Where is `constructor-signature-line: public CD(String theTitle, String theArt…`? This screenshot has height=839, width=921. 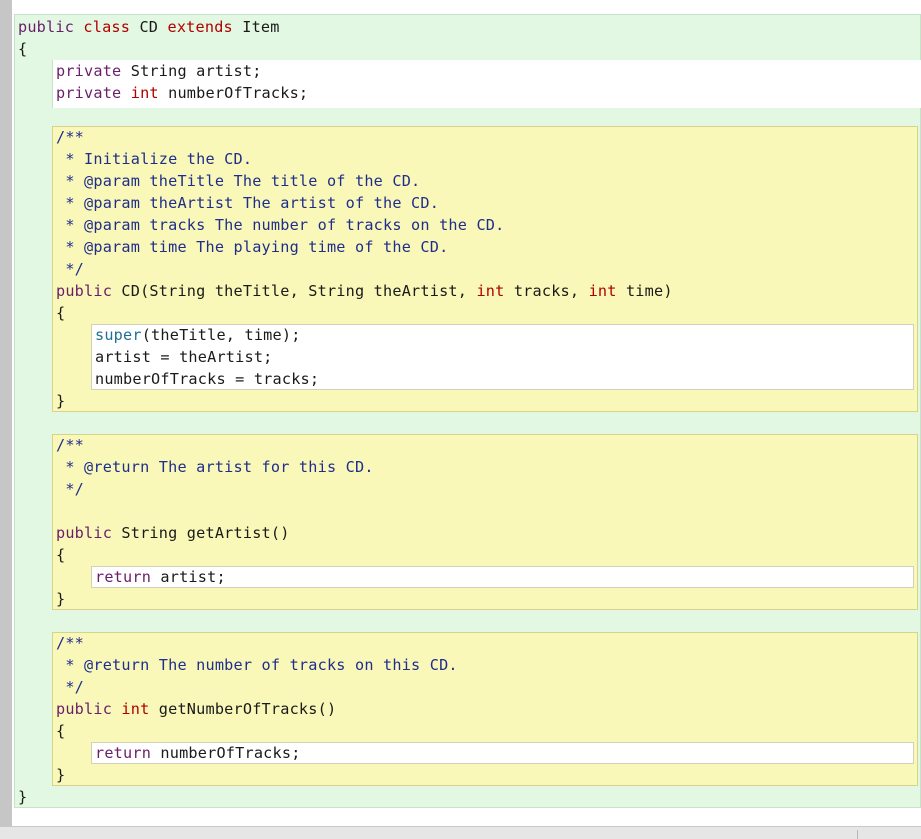 constructor-signature-line: public CD(String theTitle, String theArt… is located at coordinates (364, 291).